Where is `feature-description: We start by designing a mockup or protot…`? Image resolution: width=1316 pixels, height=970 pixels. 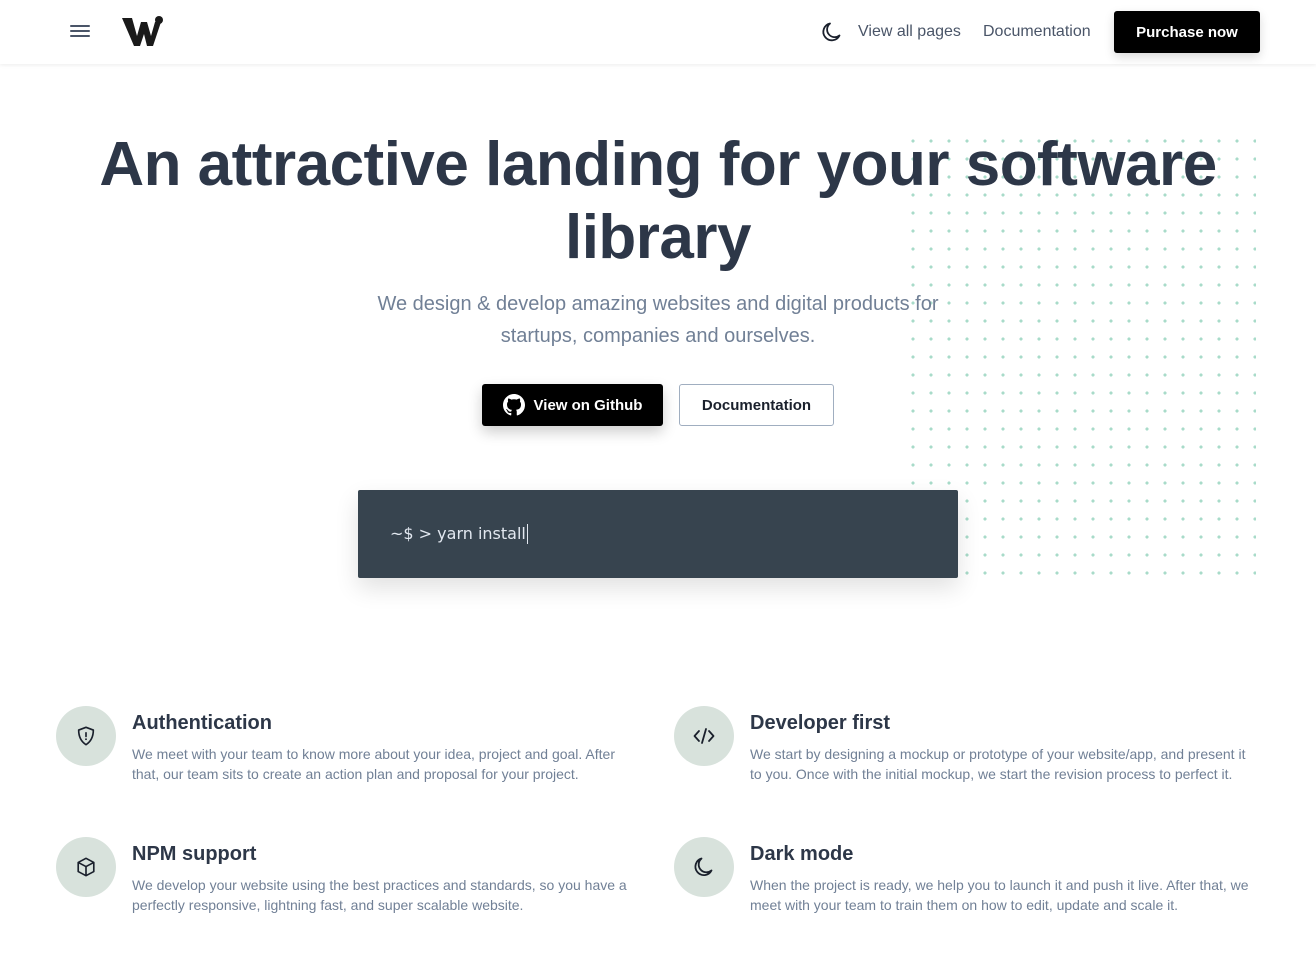
feature-description: We start by designing a mockup or protot… is located at coordinates (998, 764).